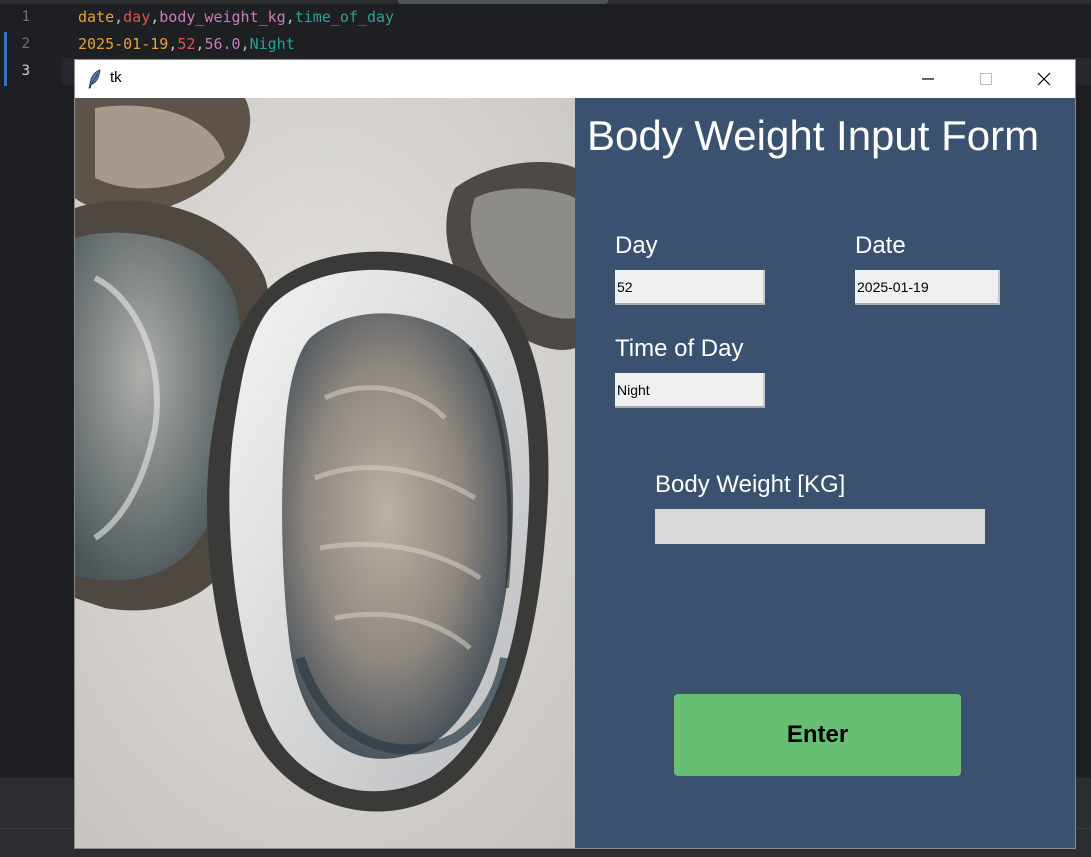 This screenshot has width=1091, height=857. What do you see at coordinates (880, 245) in the screenshot?
I see `date-label: Date` at bounding box center [880, 245].